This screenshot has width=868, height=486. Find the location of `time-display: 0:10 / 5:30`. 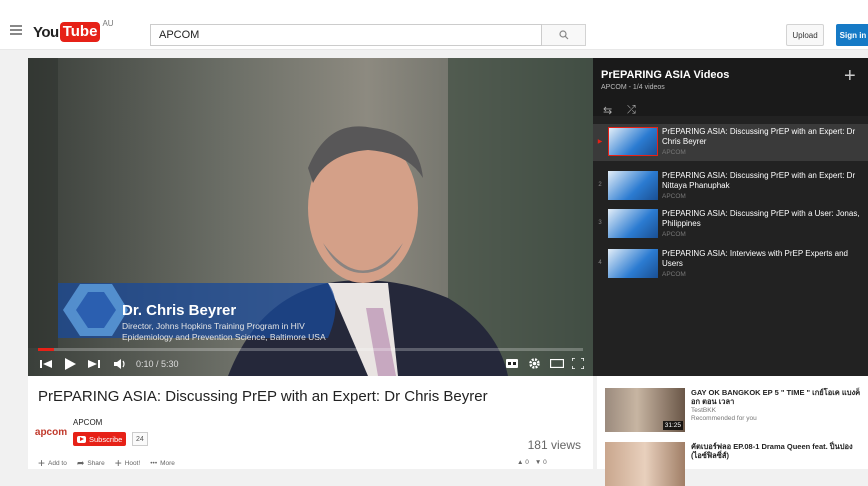

time-display: 0:10 / 5:30 is located at coordinates (157, 364).